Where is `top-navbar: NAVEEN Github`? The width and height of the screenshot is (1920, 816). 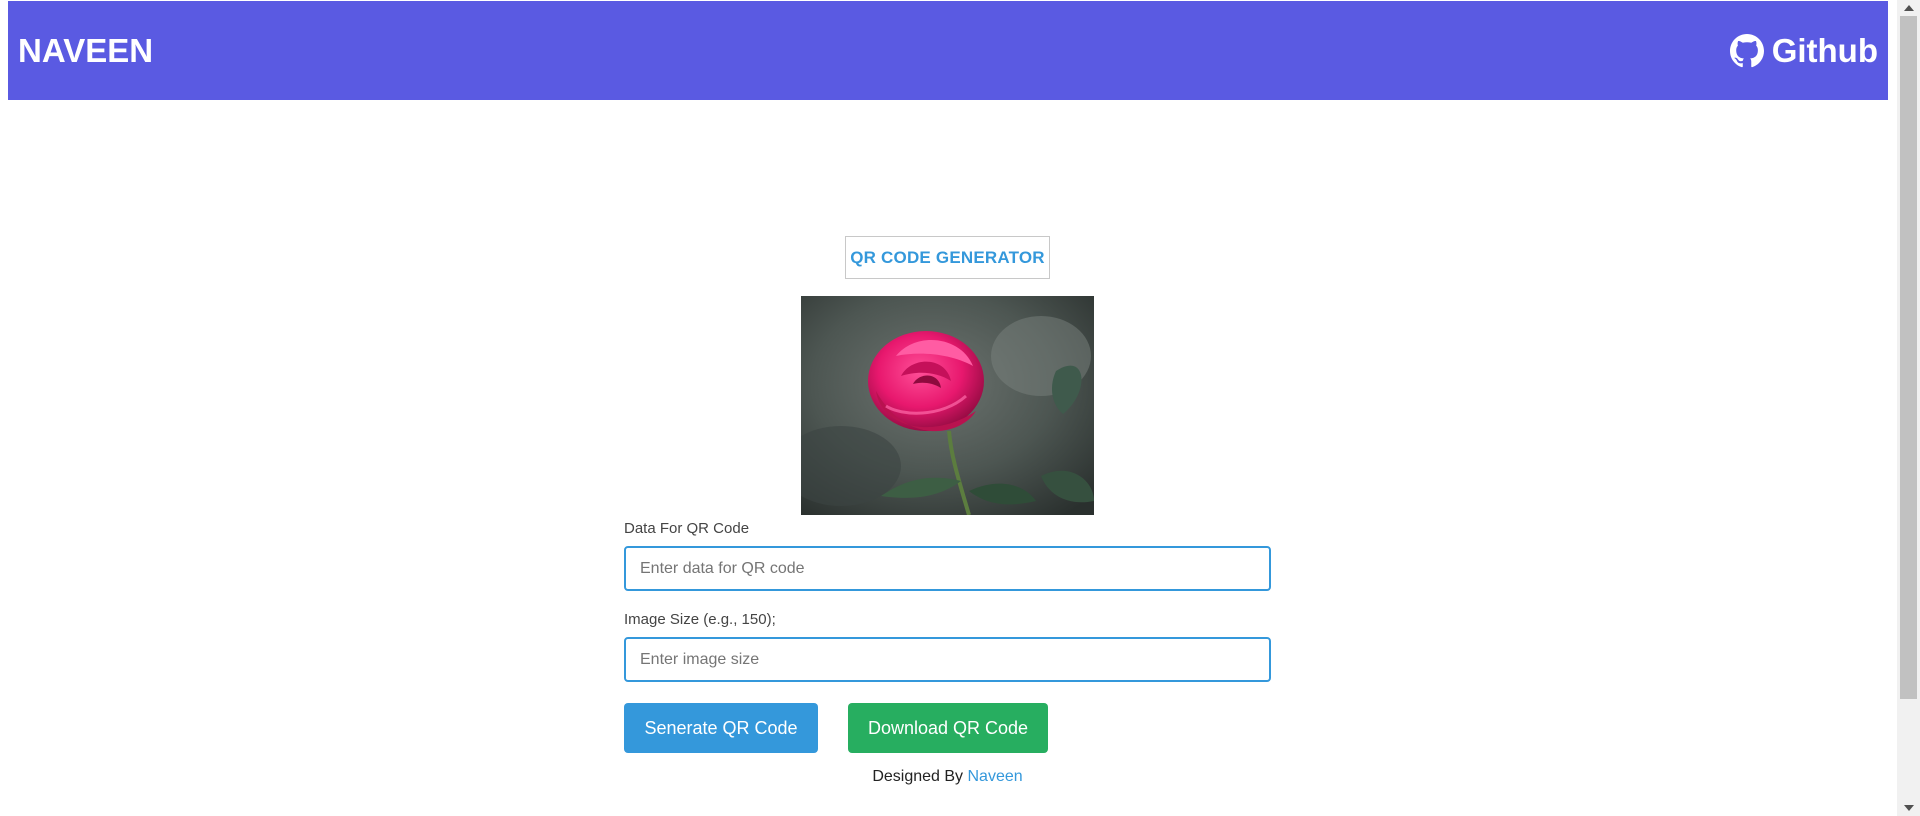 top-navbar: NAVEEN Github is located at coordinates (948, 50).